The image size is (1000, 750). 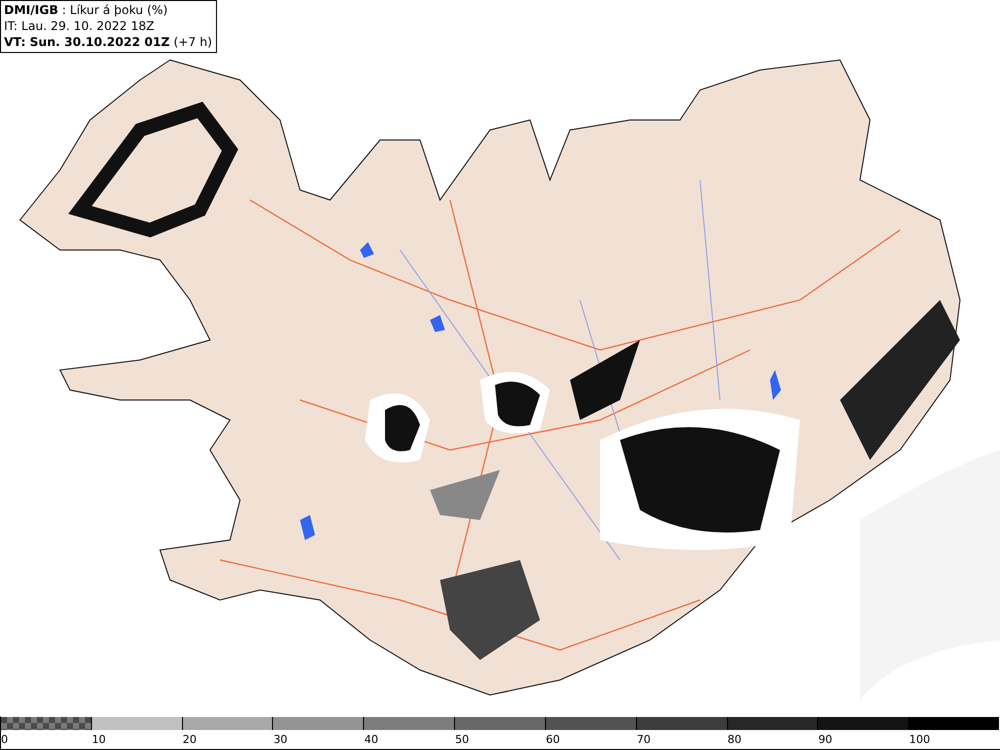 I want to click on legend-label: 70, so click(x=643, y=739).